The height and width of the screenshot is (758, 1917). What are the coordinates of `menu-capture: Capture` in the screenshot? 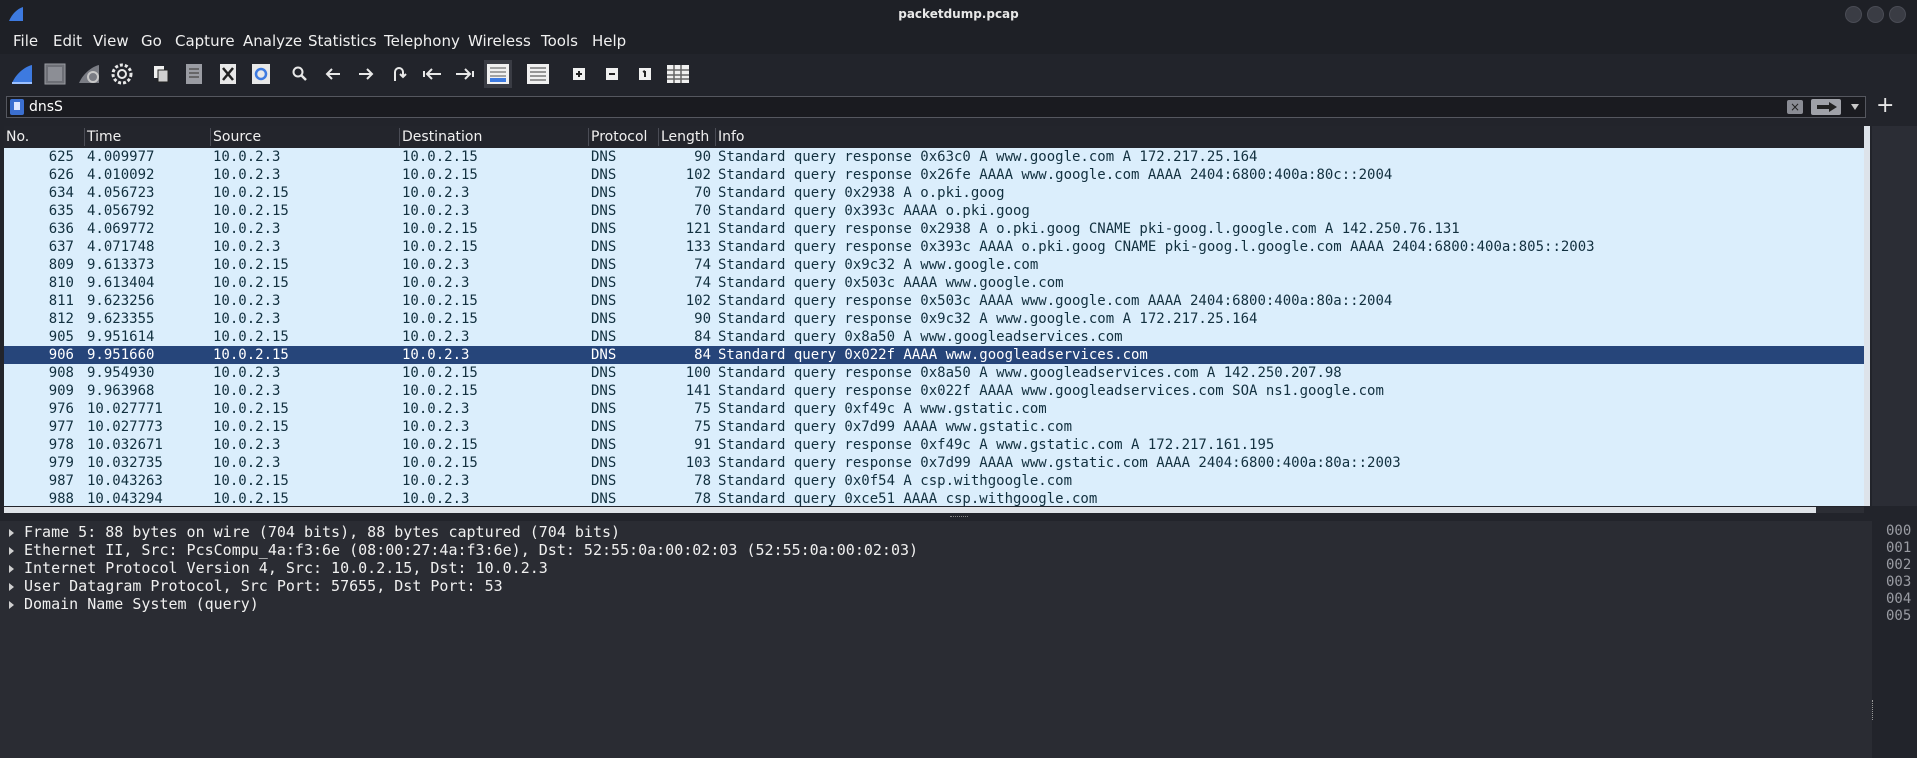 It's located at (205, 41).